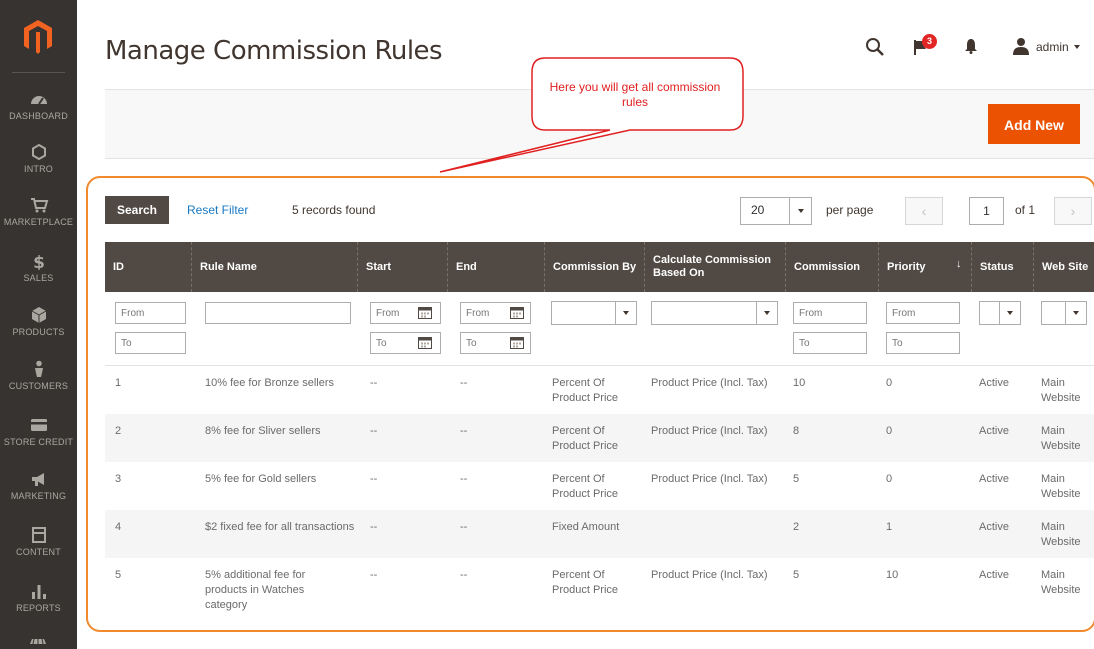 The image size is (1094, 649). What do you see at coordinates (850, 210) in the screenshot?
I see `per-page-label: per page` at bounding box center [850, 210].